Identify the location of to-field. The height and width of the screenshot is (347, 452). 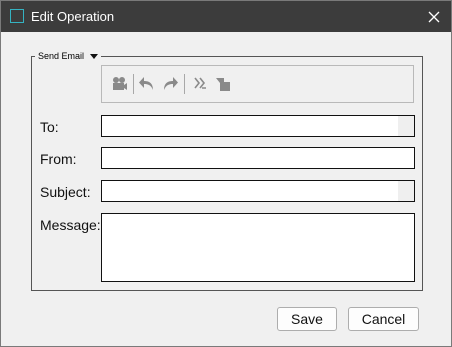
(258, 126).